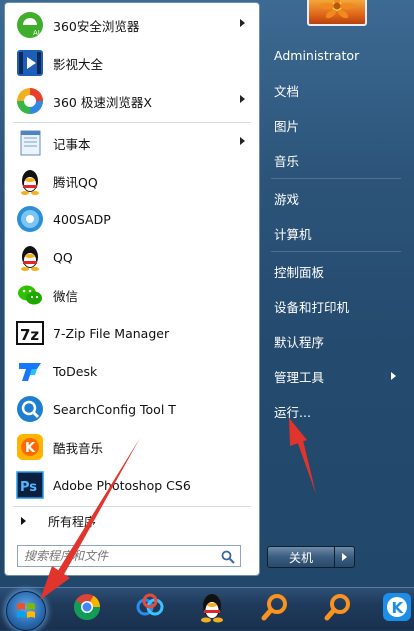 Image resolution: width=414 pixels, height=631 pixels. What do you see at coordinates (119, 556) in the screenshot?
I see `search-input` at bounding box center [119, 556].